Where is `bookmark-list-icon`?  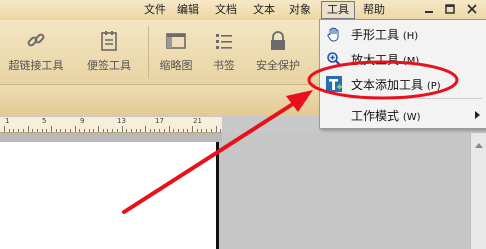 bookmark-list-icon is located at coordinates (224, 41).